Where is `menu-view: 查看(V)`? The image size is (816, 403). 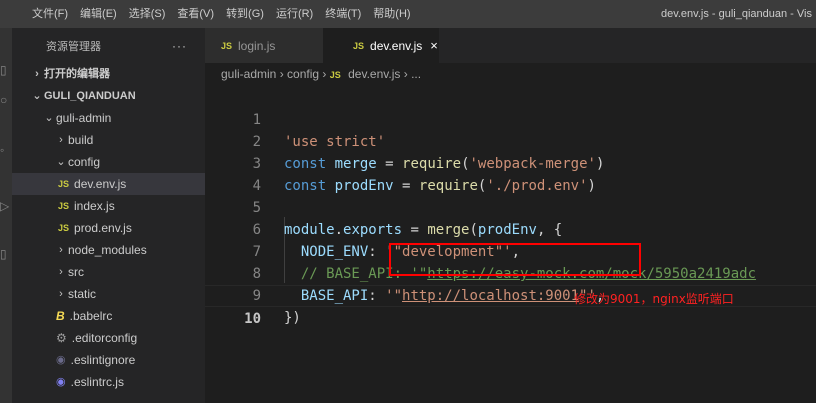
menu-view: 查看(V) is located at coordinates (195, 14).